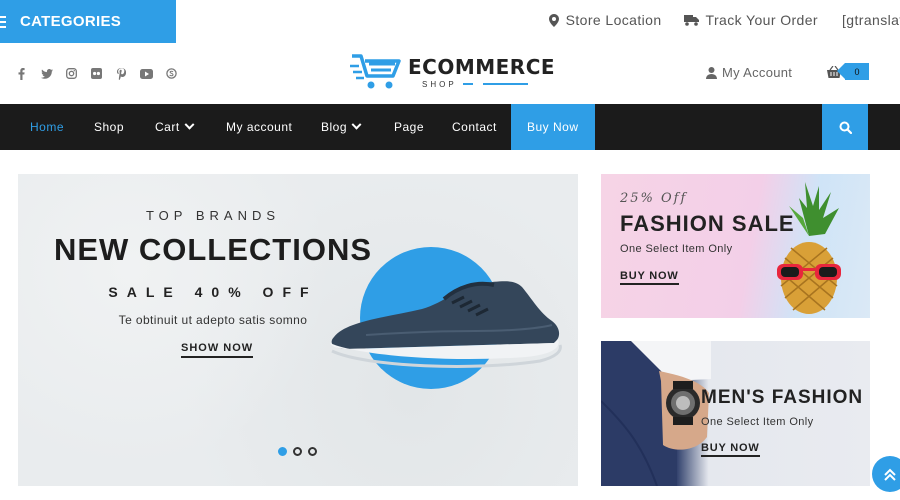  What do you see at coordinates (482, 66) in the screenshot?
I see `logo-title: ECOMMERCE` at bounding box center [482, 66].